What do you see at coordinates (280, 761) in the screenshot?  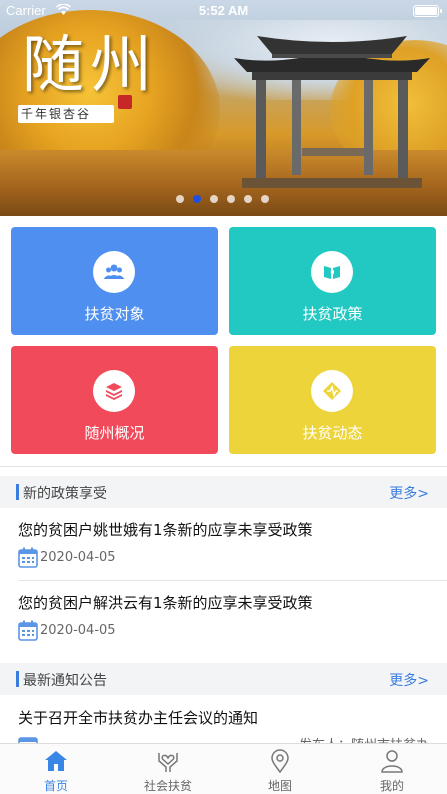 I see `location-pin-icon` at bounding box center [280, 761].